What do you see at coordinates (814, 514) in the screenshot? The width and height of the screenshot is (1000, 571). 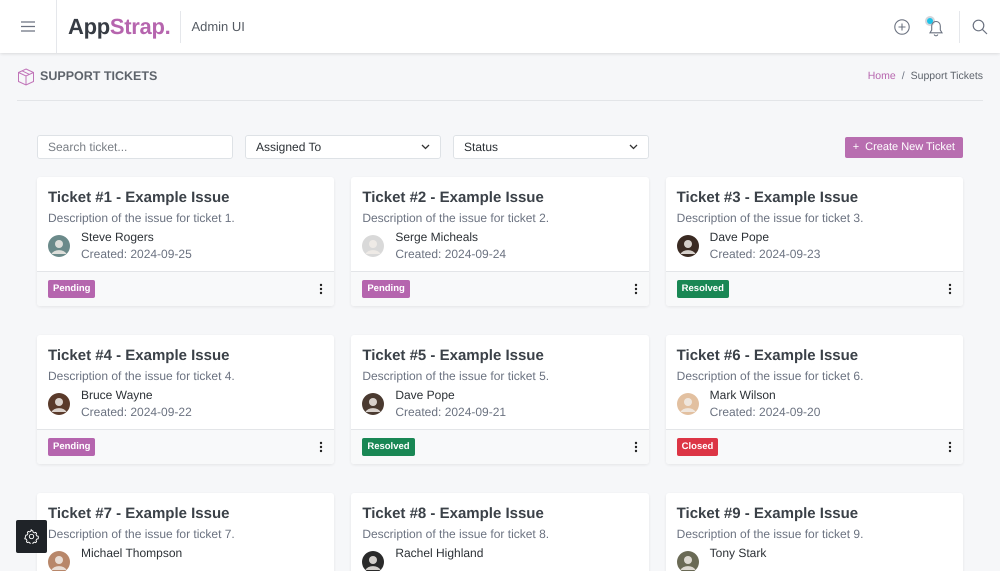 I see `ticket-title: Ticket #9 - Example Issue` at bounding box center [814, 514].